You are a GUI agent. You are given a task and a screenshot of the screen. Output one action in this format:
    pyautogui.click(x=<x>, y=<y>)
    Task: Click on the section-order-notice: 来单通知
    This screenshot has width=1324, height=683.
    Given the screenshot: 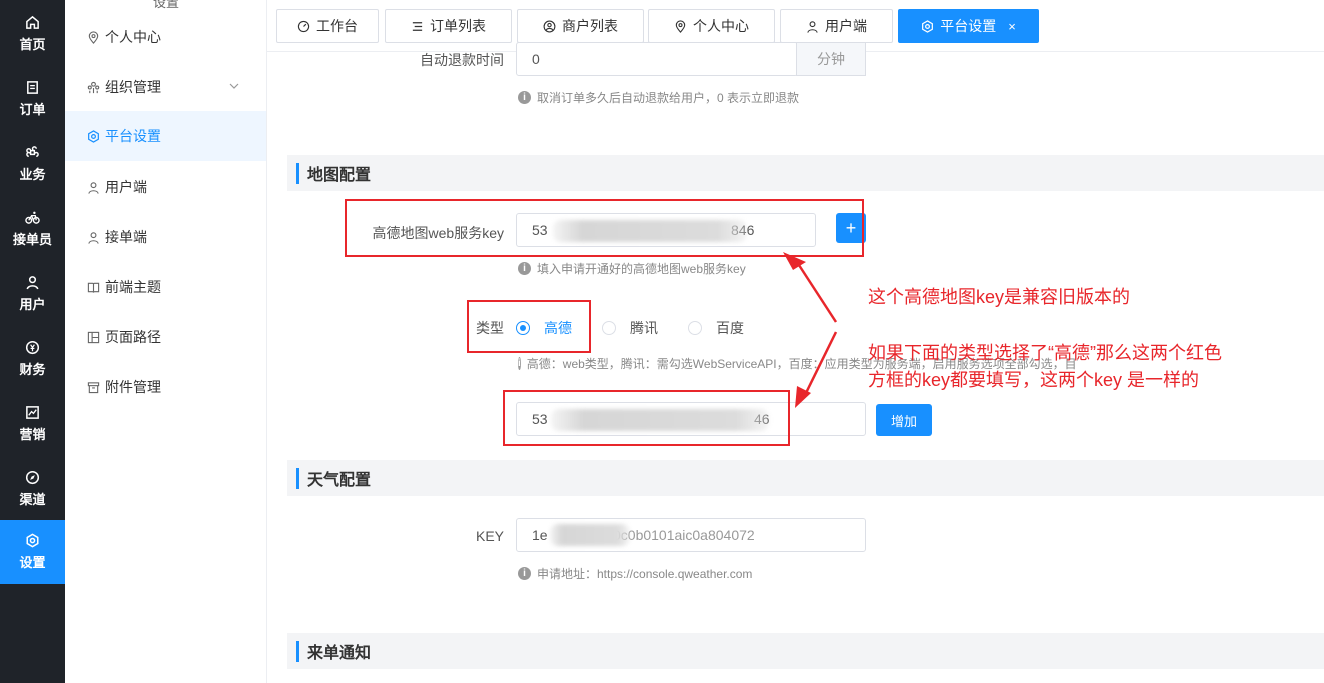 What is the action you would take?
    pyautogui.click(x=805, y=651)
    